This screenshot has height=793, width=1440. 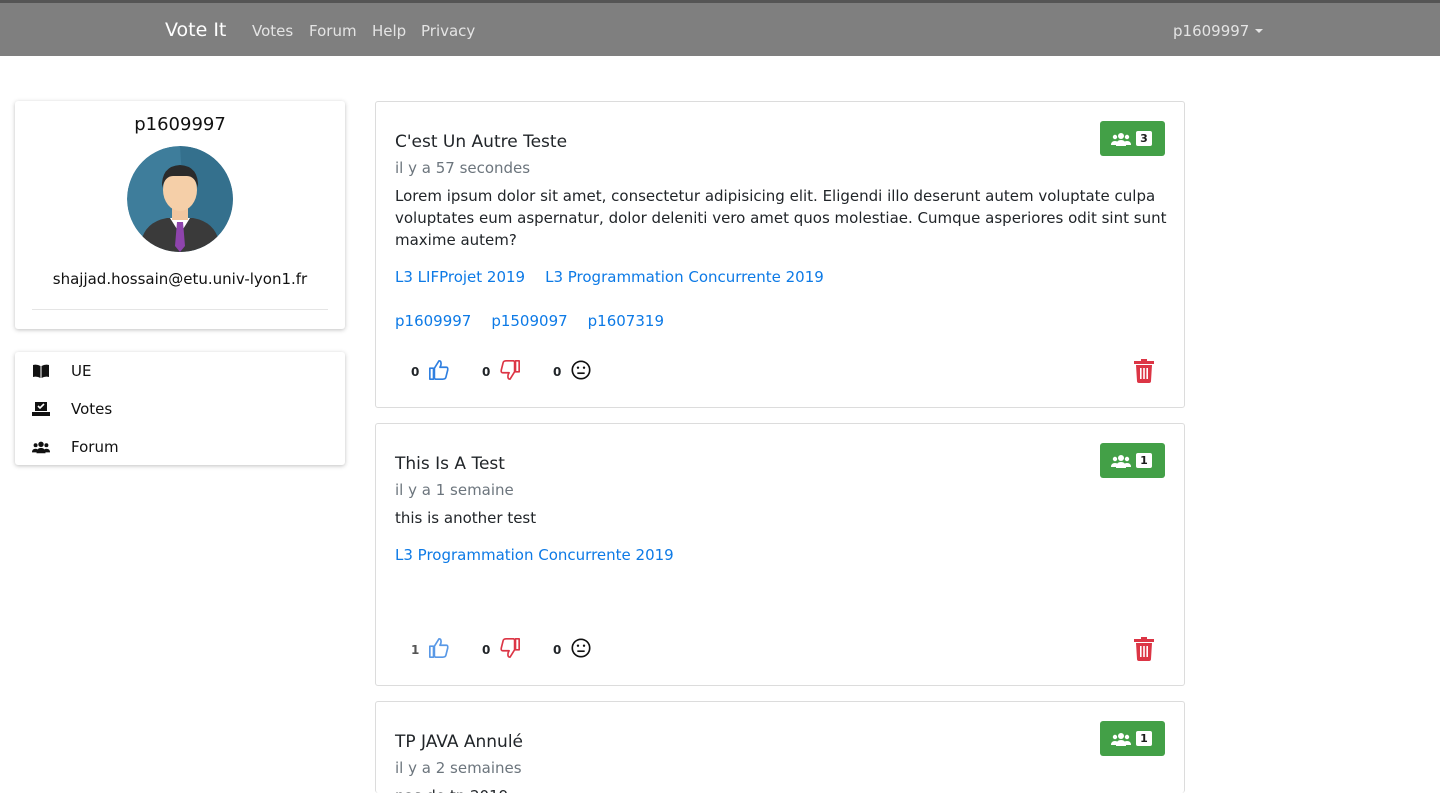 I want to click on caret-down-icon, so click(x=1259, y=31).